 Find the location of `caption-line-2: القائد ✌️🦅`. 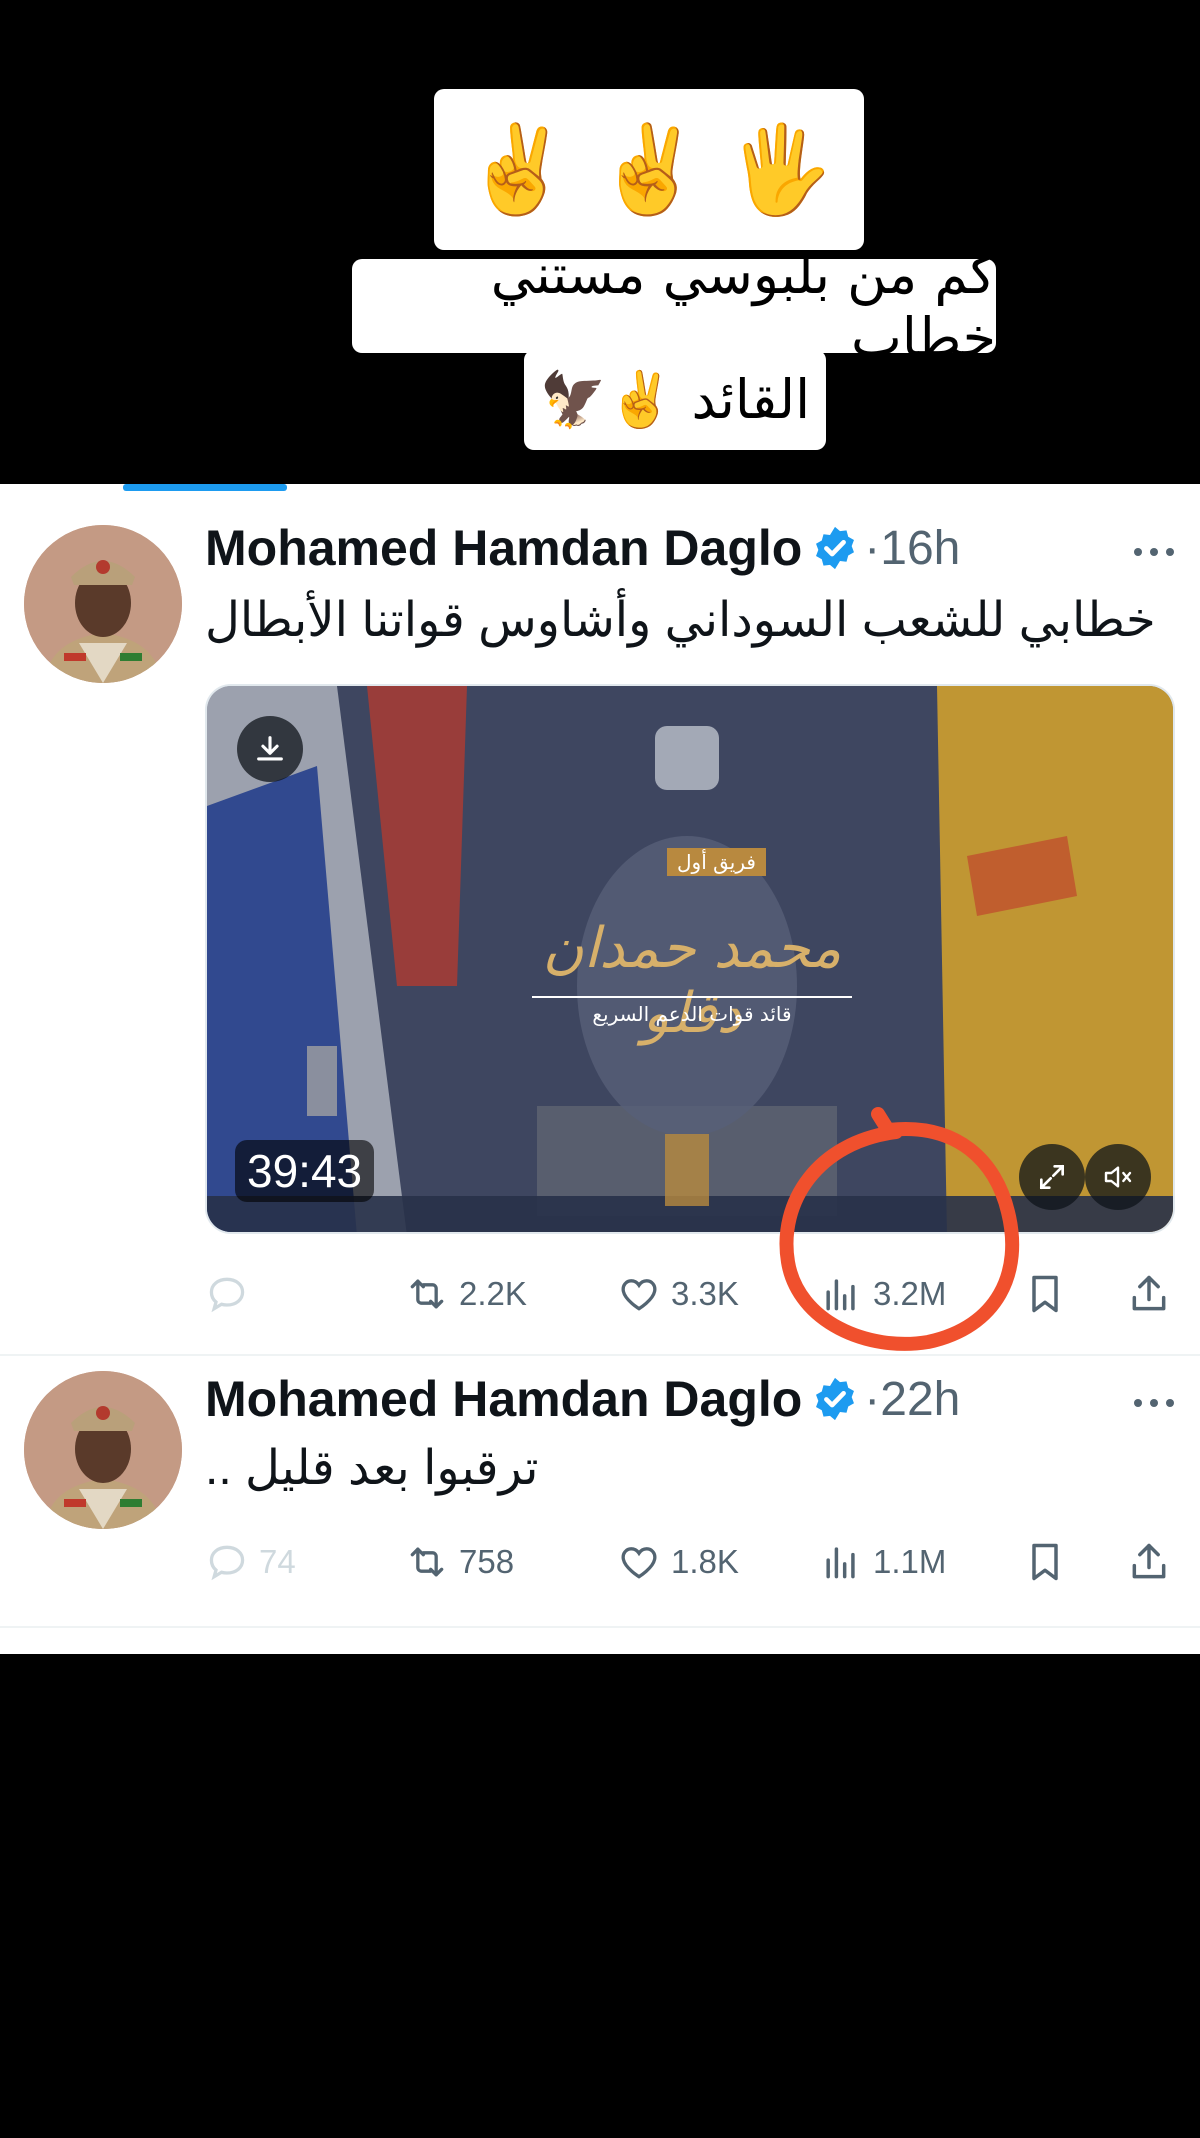

caption-line-2: القائد ✌️🦅 is located at coordinates (675, 400).